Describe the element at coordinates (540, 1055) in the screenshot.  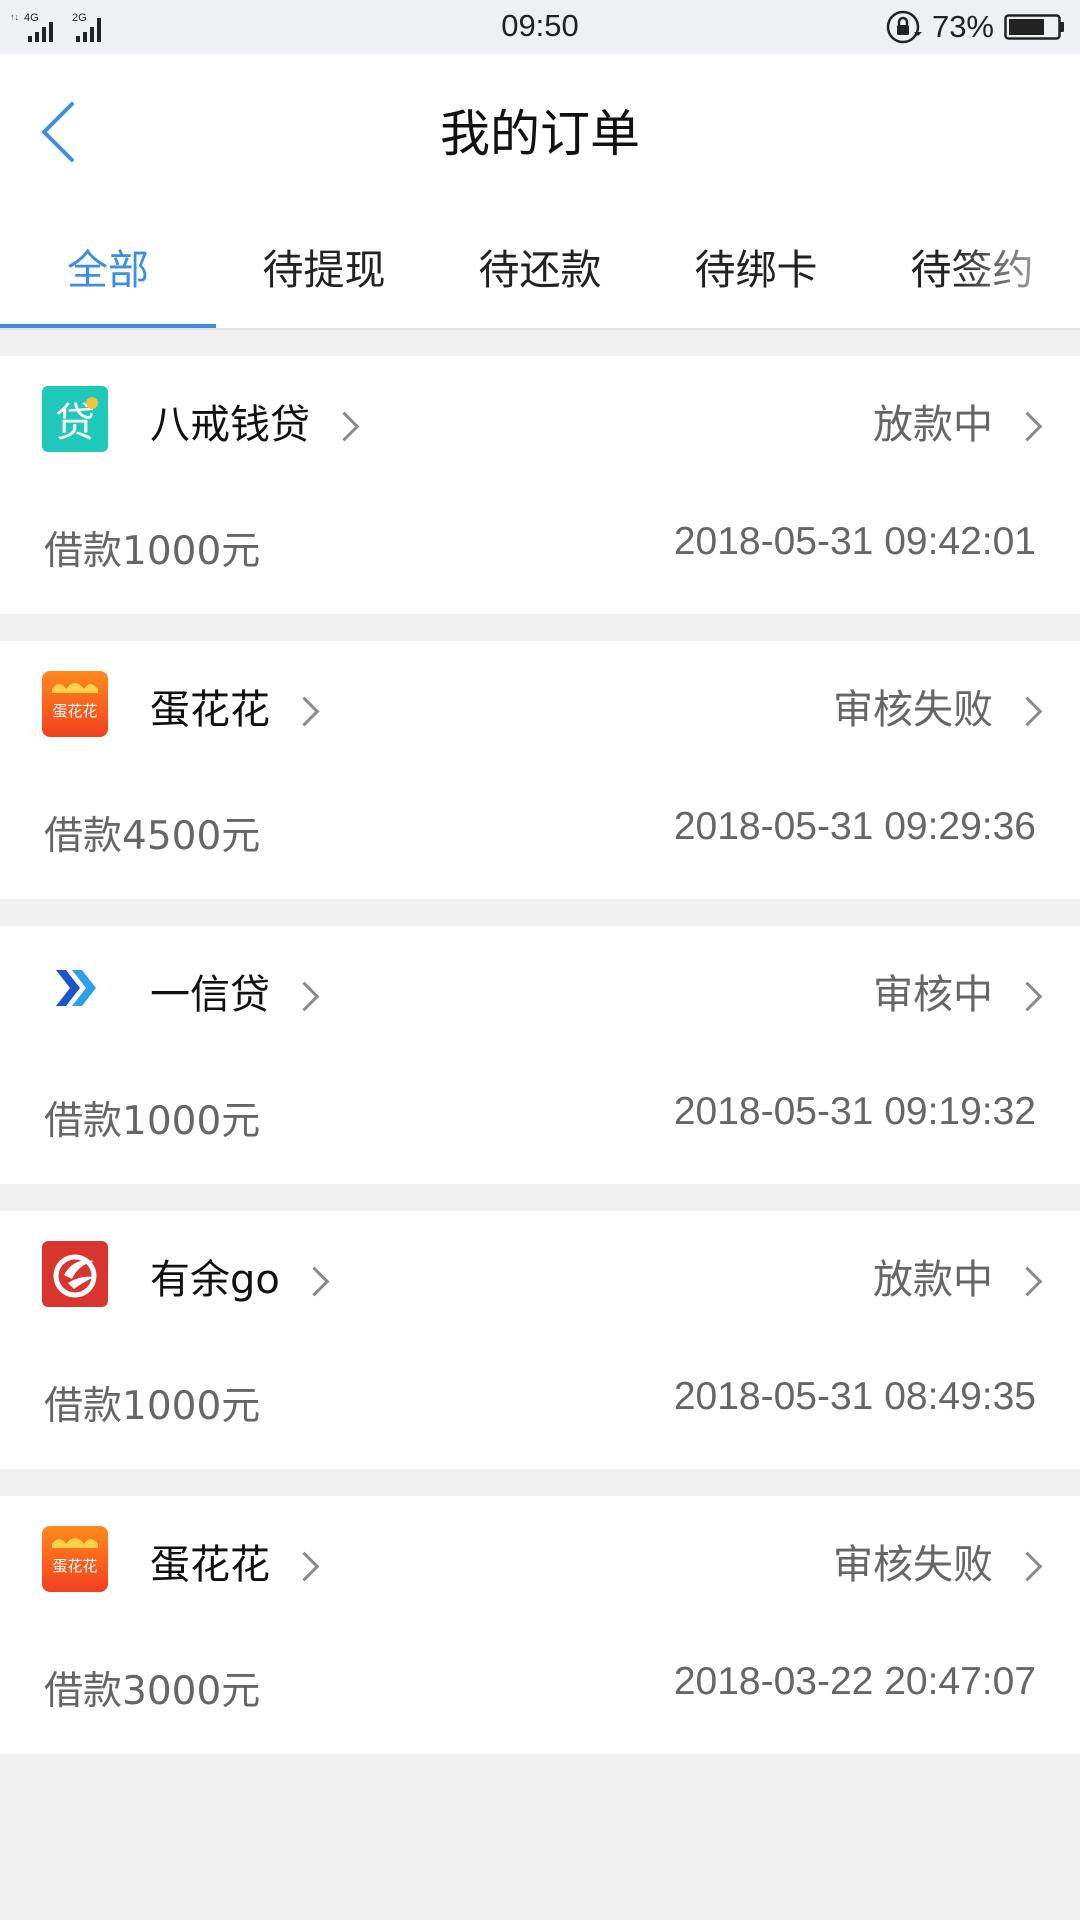
I see `order-card: 一信贷 审核中 借款1000元 2018-05-31 09:19:32` at that location.